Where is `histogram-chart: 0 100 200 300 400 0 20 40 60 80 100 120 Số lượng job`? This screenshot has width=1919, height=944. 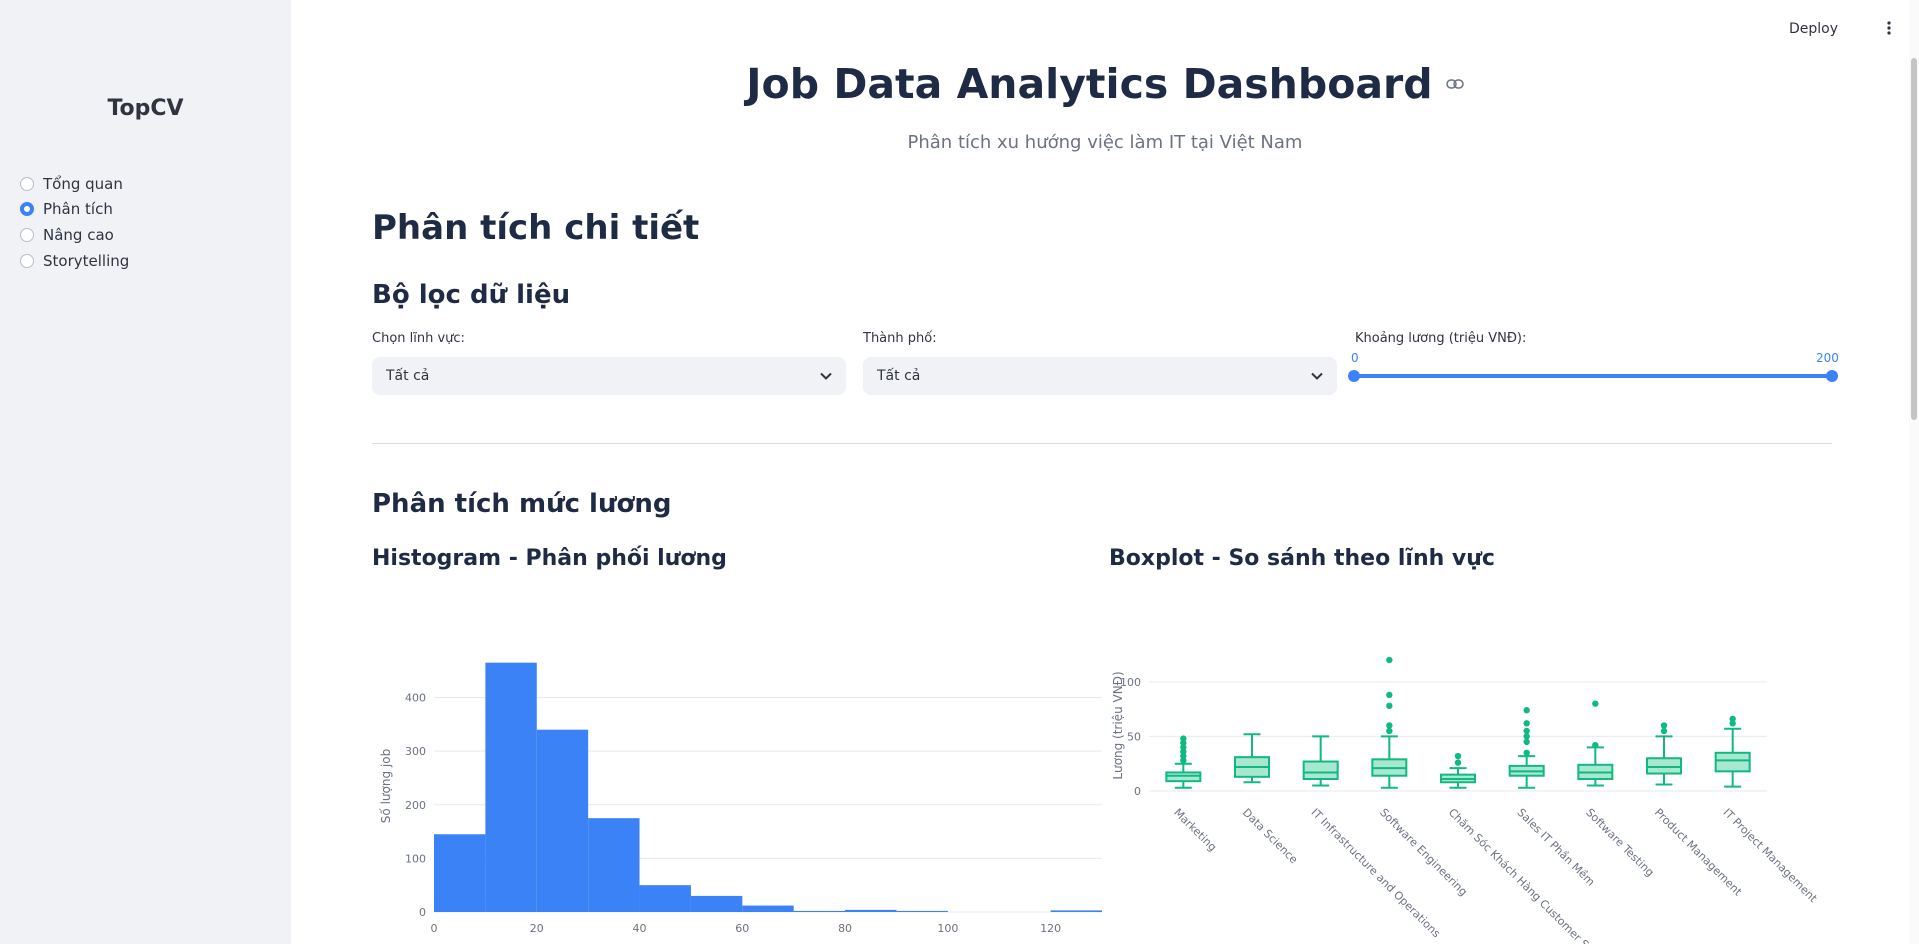
histogram-chart: 0 100 200 300 400 0 20 40 60 80 100 120 Số lượng job is located at coordinates (740, 798).